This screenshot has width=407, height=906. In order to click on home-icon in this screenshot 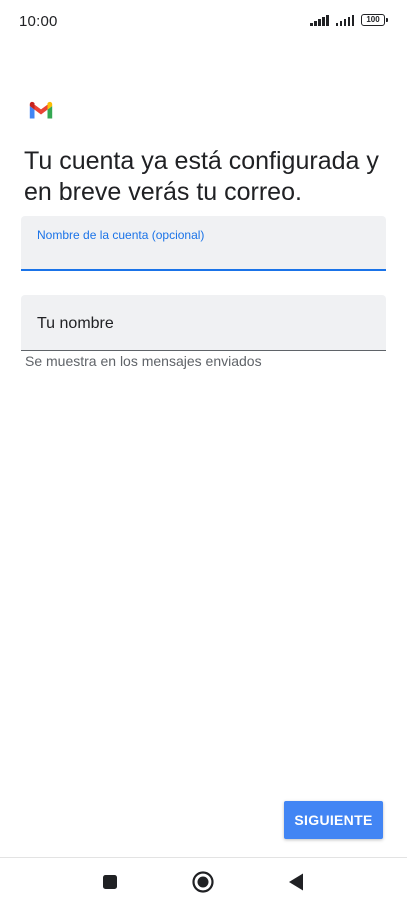, I will do `click(203, 882)`.